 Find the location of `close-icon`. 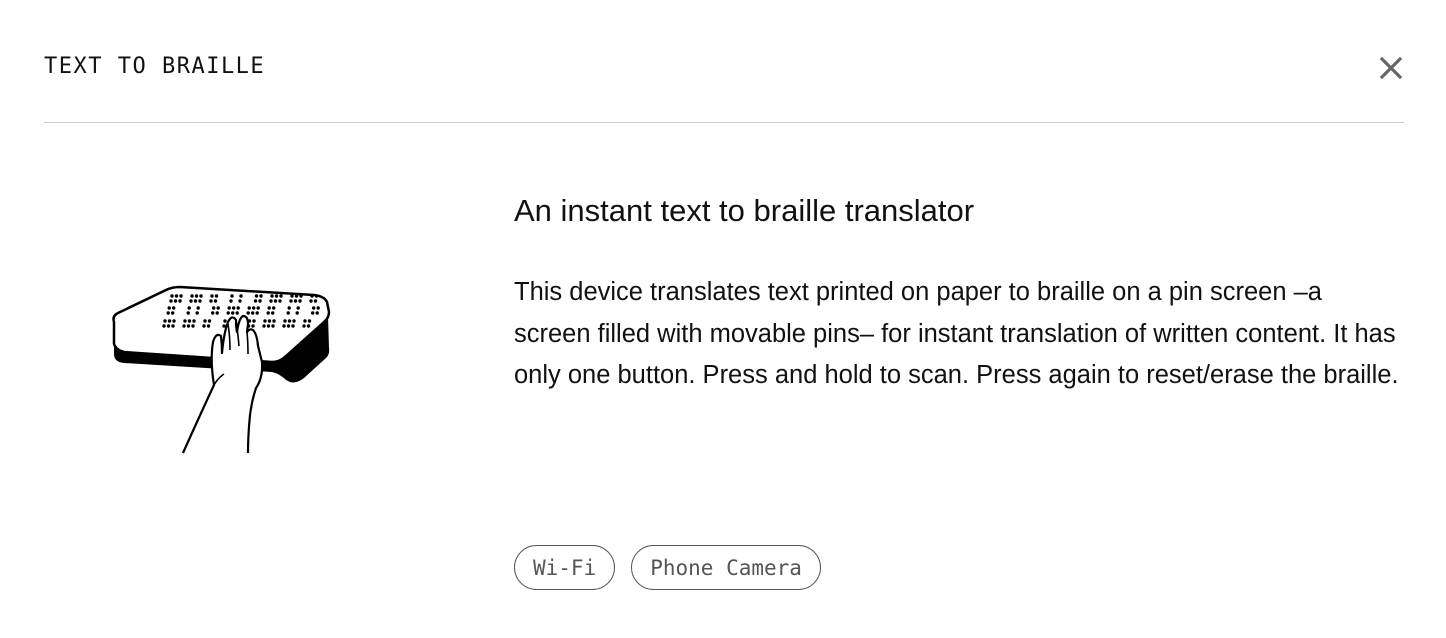

close-icon is located at coordinates (1391, 68).